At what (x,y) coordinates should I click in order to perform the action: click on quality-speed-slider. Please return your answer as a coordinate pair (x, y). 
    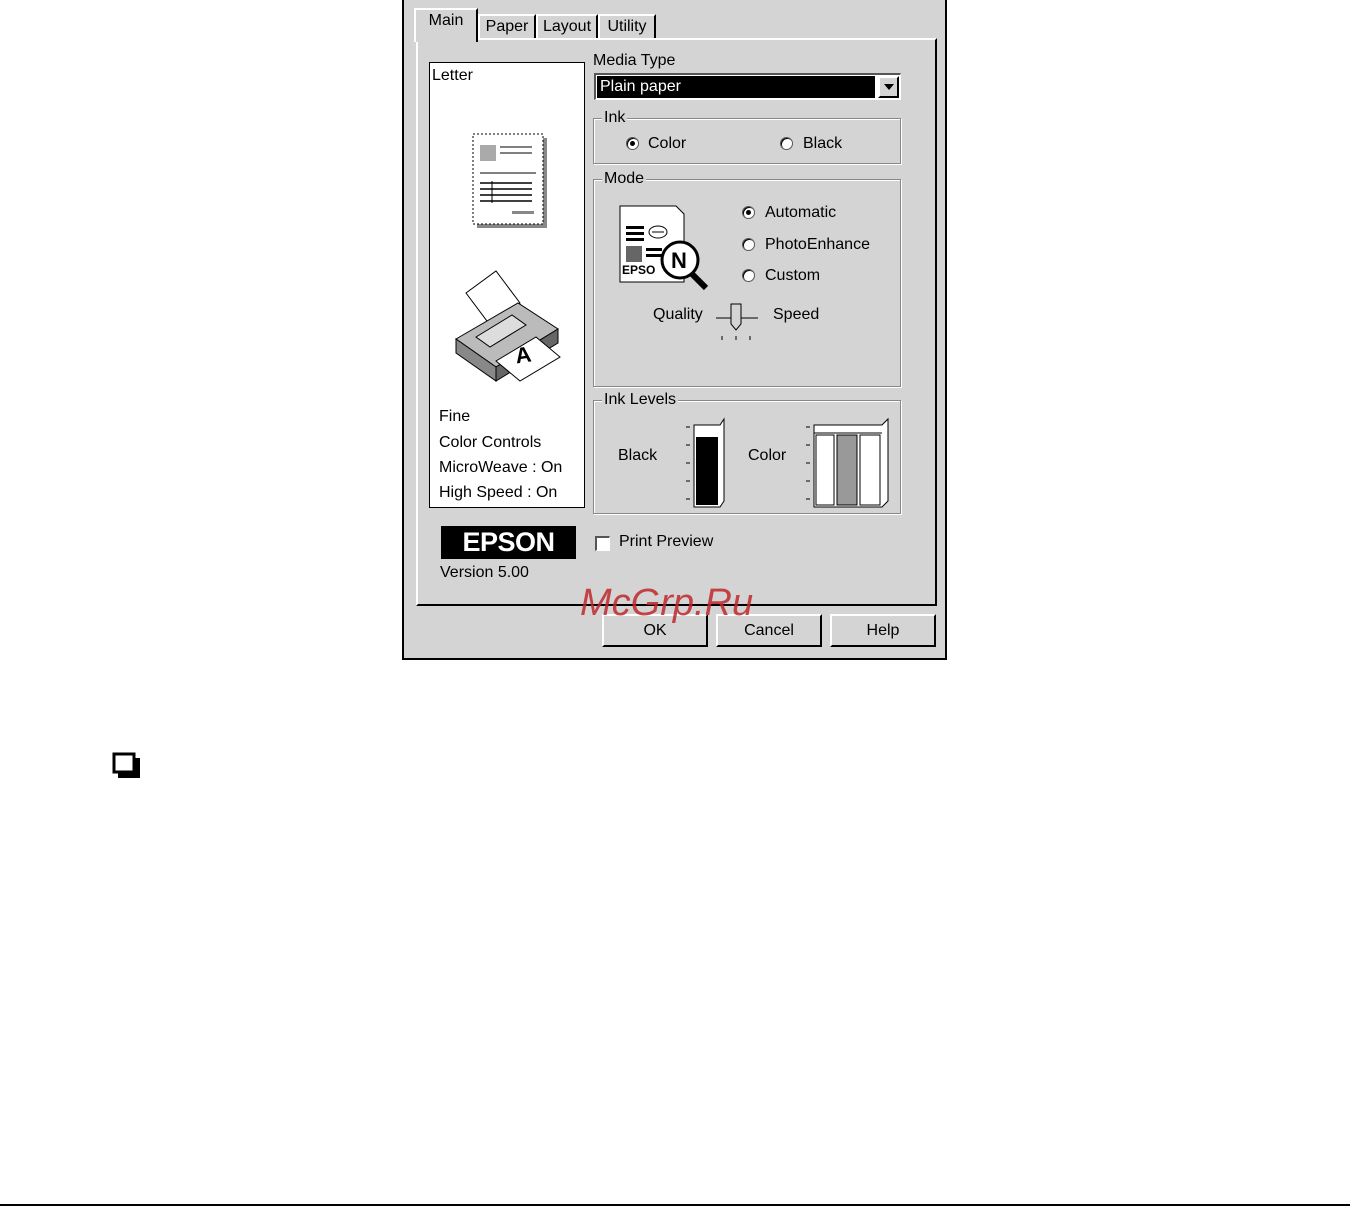
    Looking at the image, I should click on (737, 322).